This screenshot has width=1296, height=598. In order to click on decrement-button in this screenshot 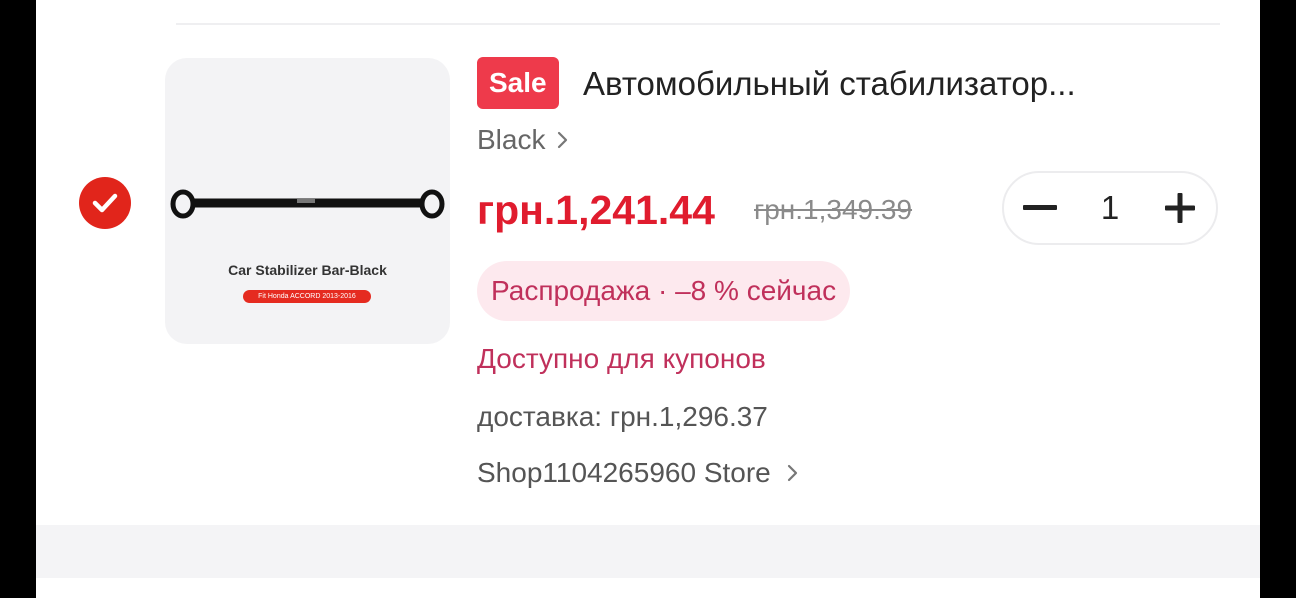, I will do `click(1040, 208)`.